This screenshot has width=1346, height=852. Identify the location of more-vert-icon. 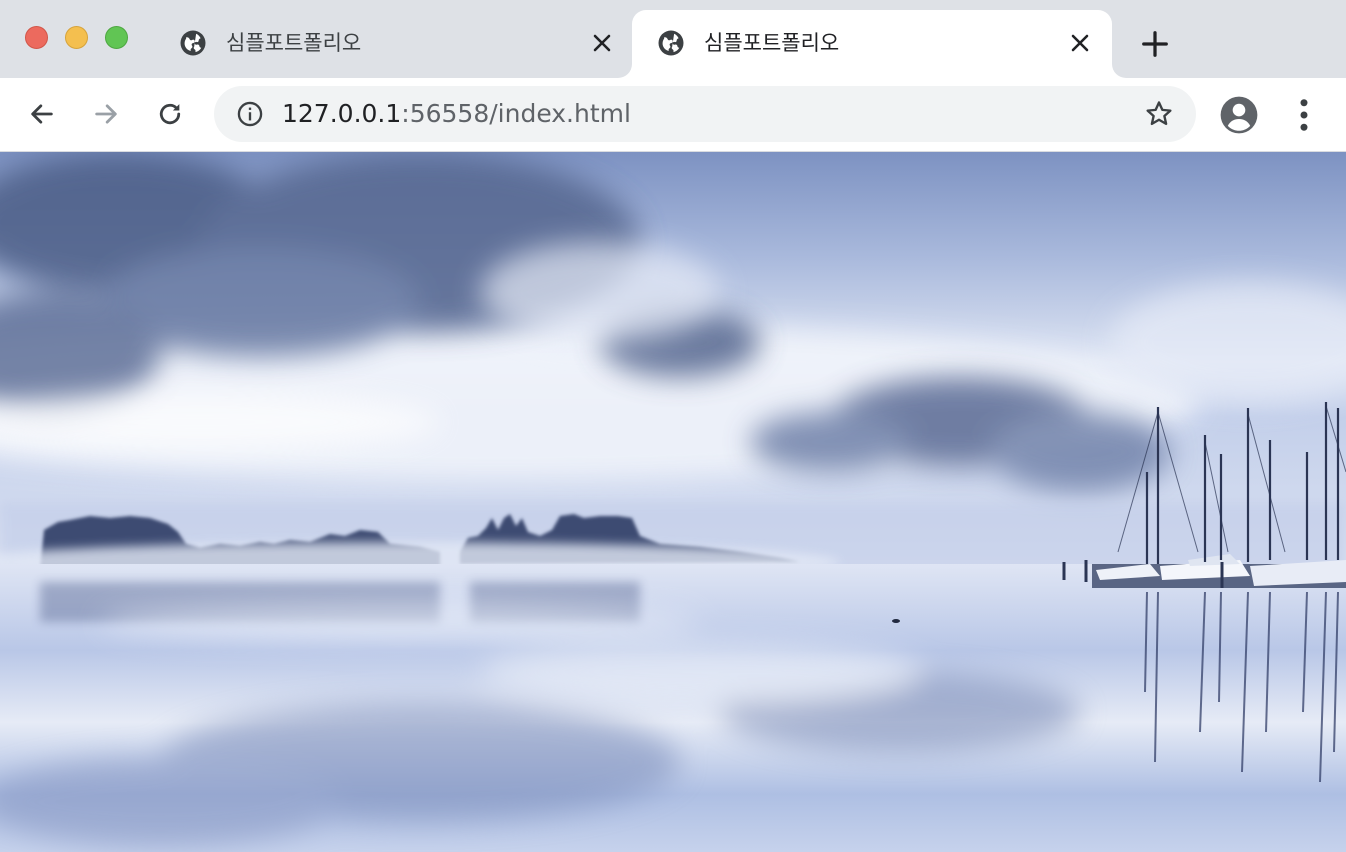
(1304, 115).